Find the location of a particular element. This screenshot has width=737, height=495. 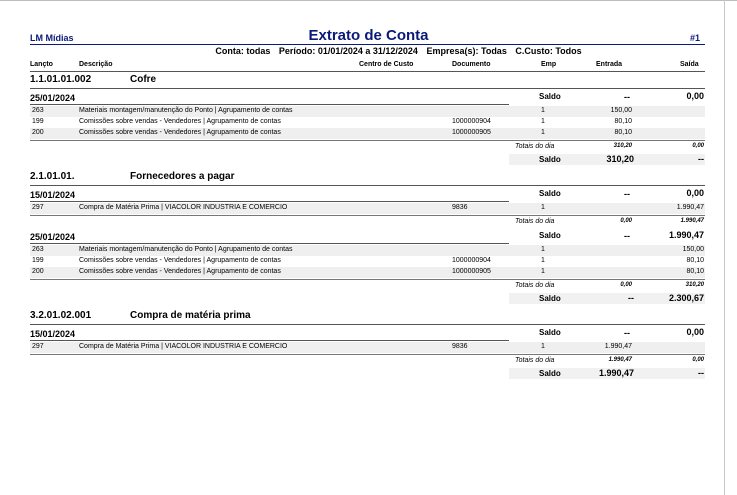

totais-entrada: 1.990,47 is located at coordinates (620, 360).